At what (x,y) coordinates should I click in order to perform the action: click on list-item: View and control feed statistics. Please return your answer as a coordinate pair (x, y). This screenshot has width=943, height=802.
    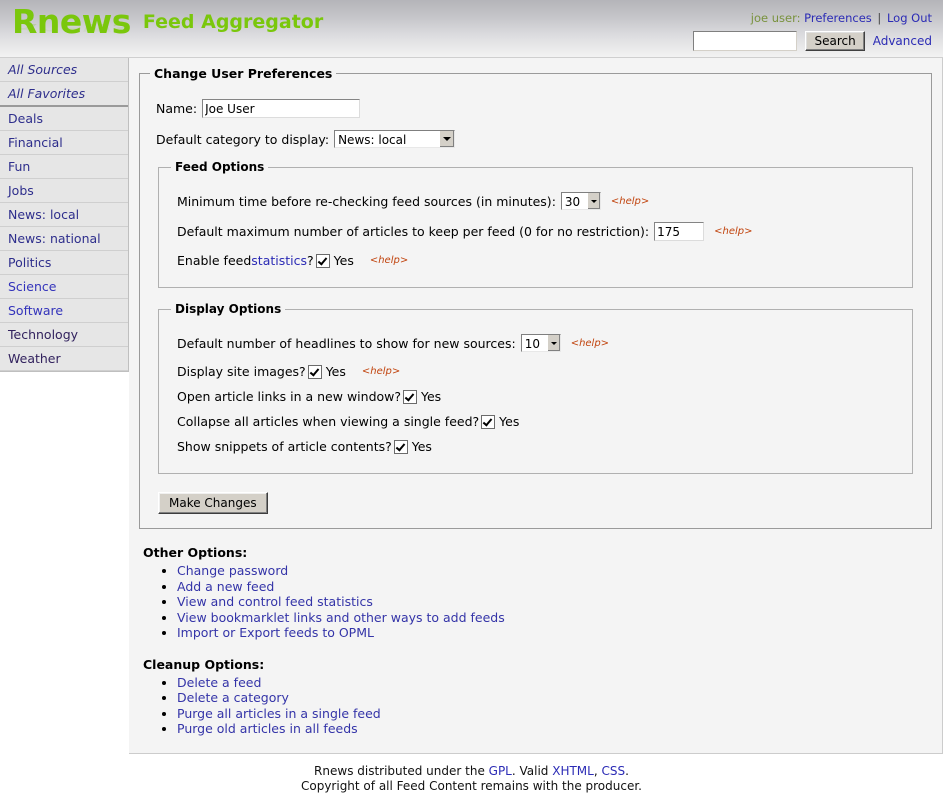
    Looking at the image, I should click on (554, 602).